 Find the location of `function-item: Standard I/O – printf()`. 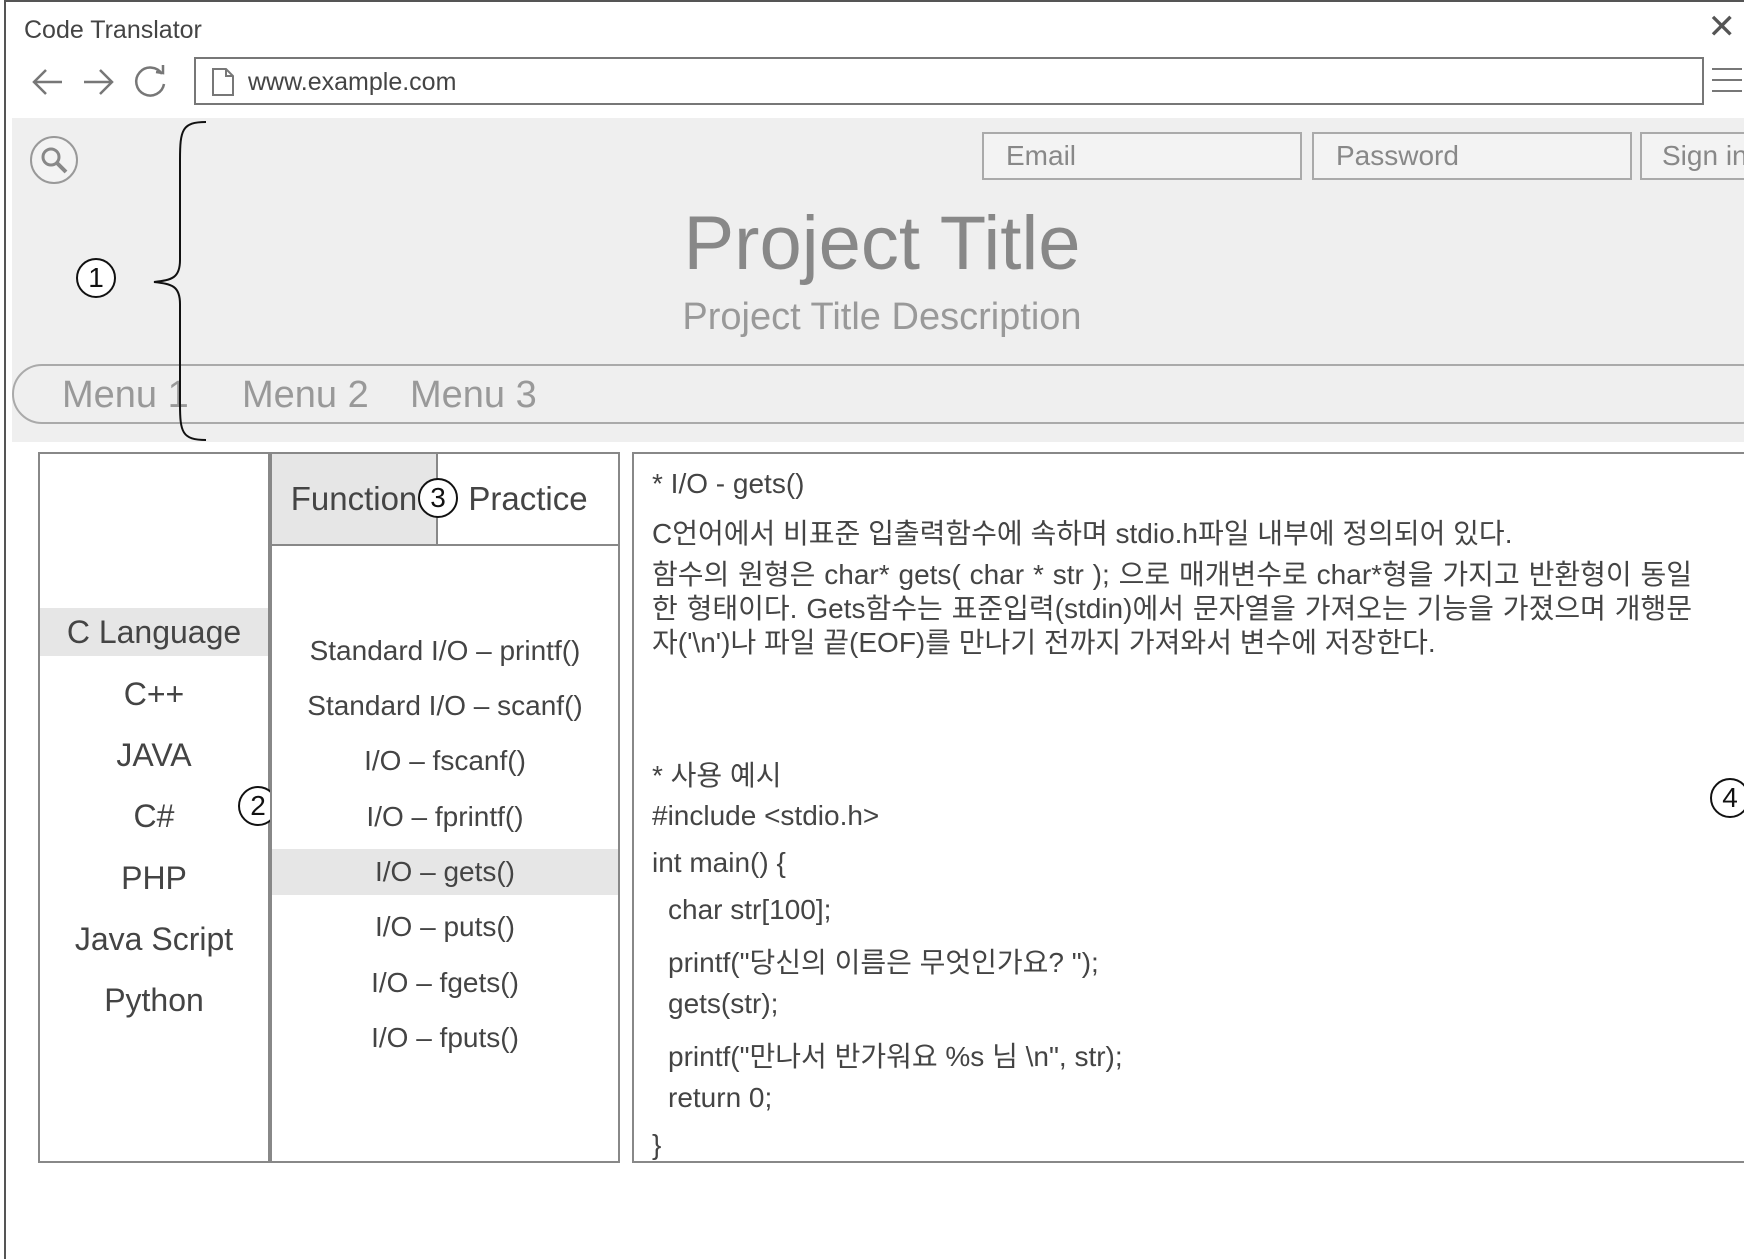

function-item: Standard I/O – printf() is located at coordinates (445, 651).